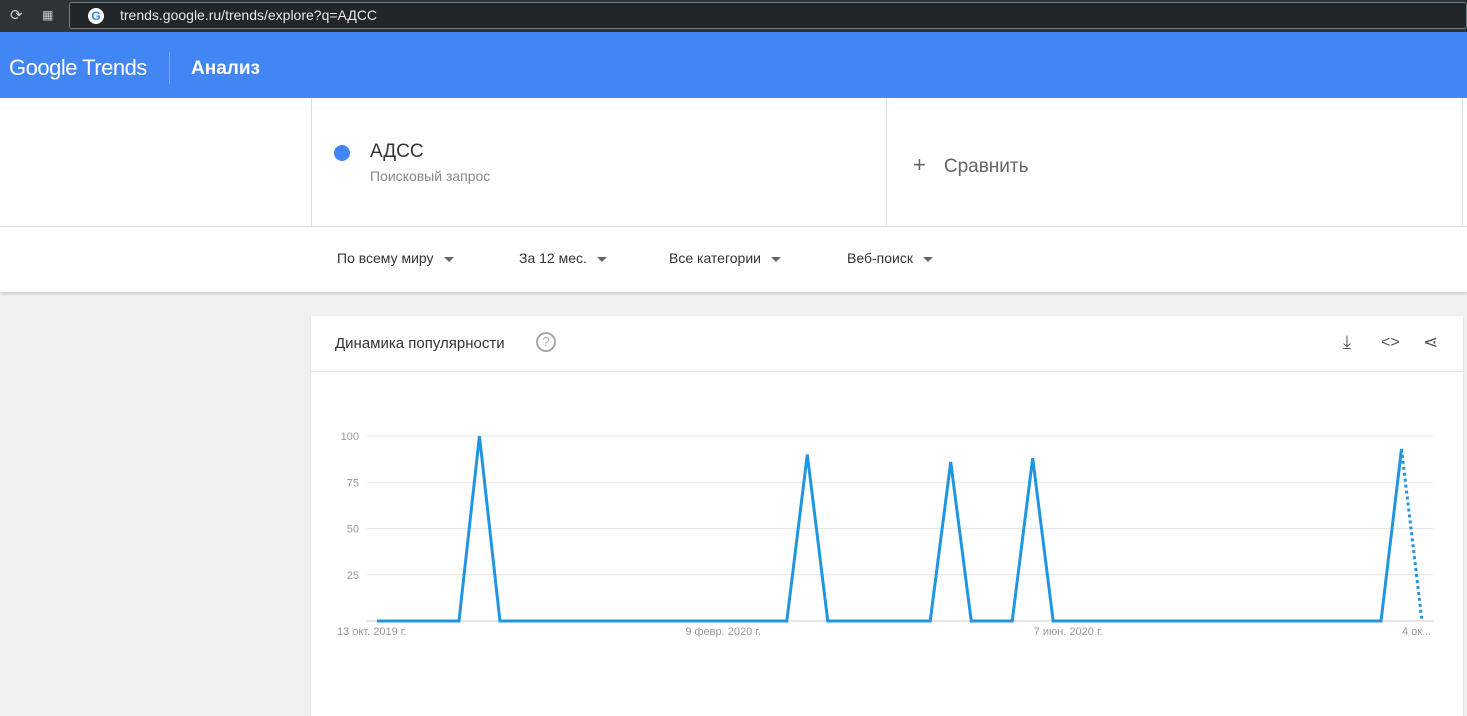  I want to click on plus-icon: +, so click(919, 164).